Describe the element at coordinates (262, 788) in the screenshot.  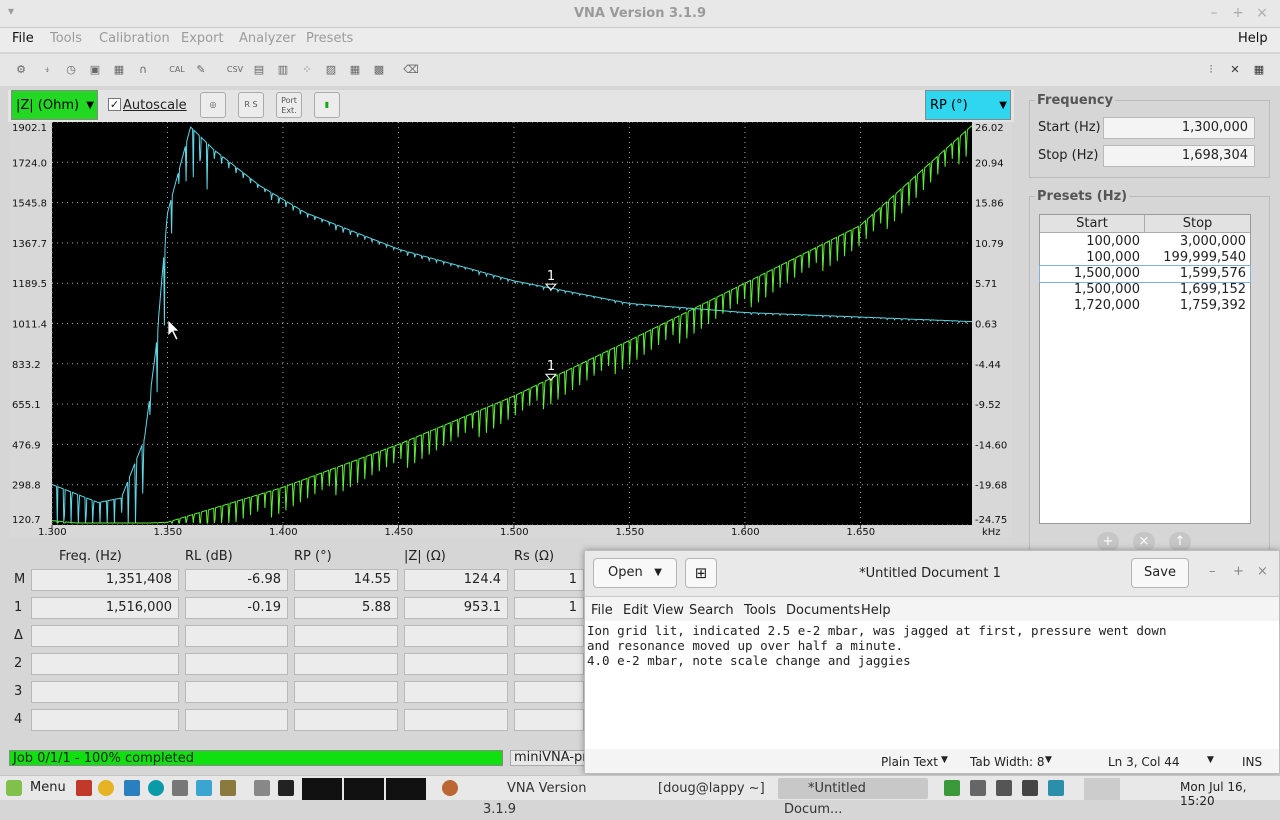
I see `screenshot-icon` at that location.